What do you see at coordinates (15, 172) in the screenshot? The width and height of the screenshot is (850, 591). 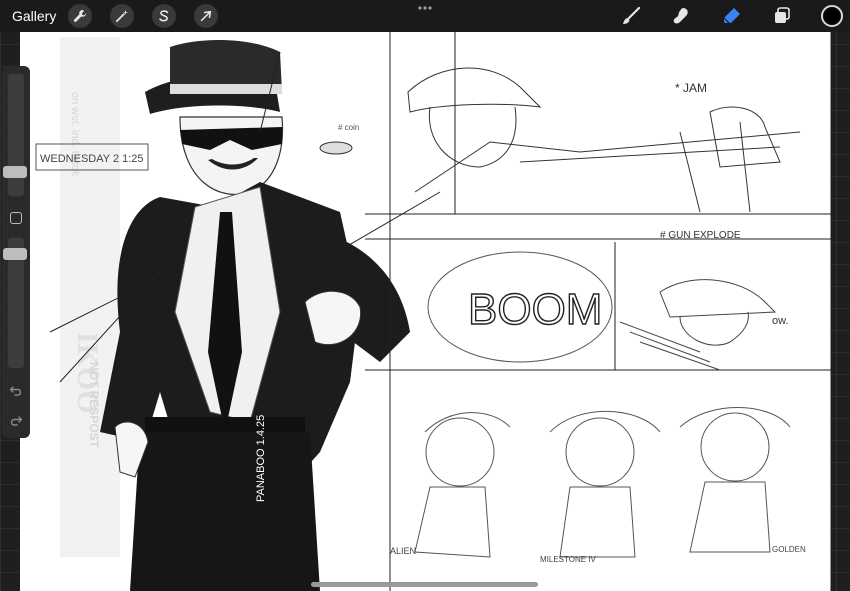 I see `brush-size-thumb` at bounding box center [15, 172].